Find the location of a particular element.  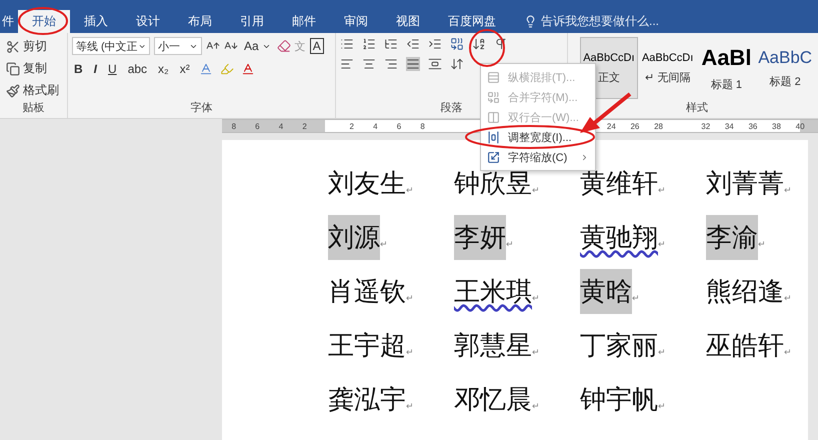

annotation-arrow is located at coordinates (606, 112).